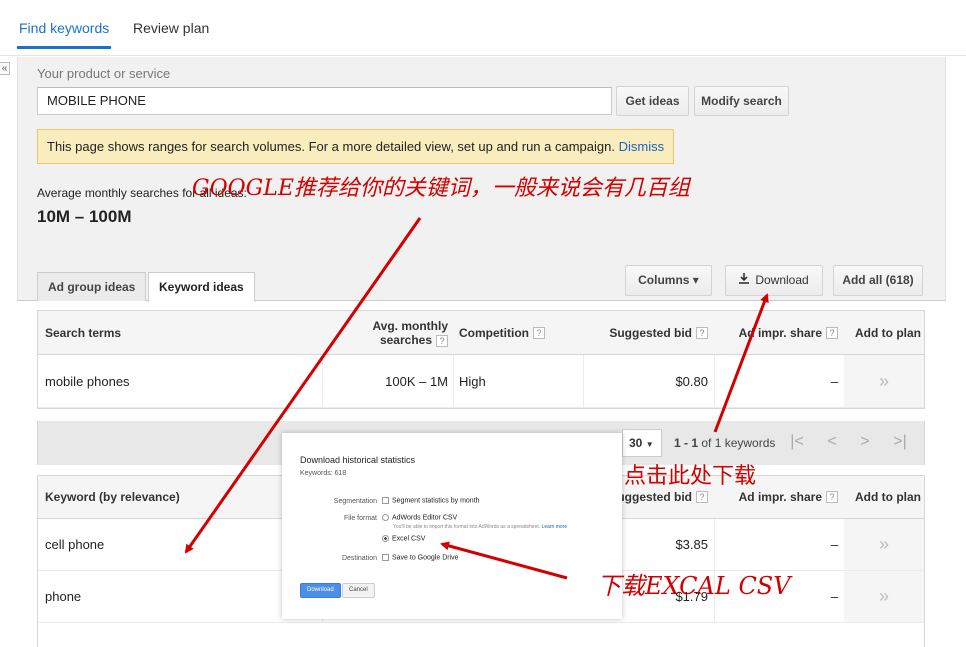  Describe the element at coordinates (694, 586) in the screenshot. I see `annotation-excel-note: 下载EXCAL CSV` at that location.